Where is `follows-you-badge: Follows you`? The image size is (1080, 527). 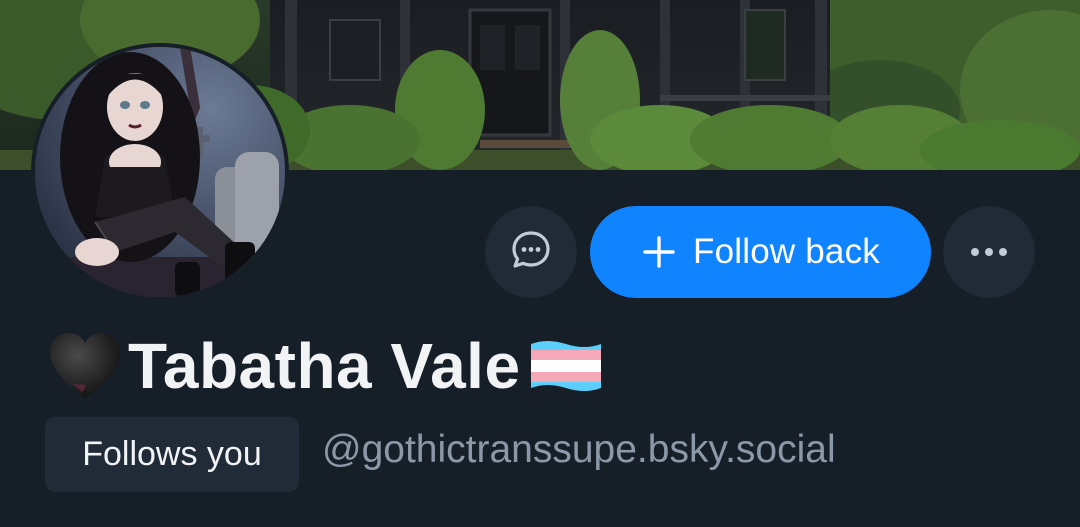
follows-you-badge: Follows you is located at coordinates (172, 454).